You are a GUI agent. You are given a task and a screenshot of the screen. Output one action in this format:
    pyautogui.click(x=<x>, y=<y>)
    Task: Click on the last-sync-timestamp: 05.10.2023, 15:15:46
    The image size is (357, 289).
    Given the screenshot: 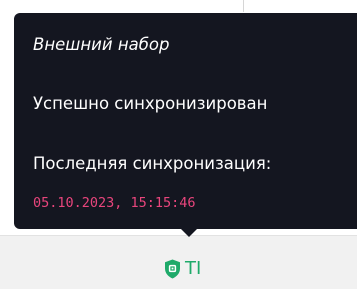 What is the action you would take?
    pyautogui.click(x=114, y=203)
    